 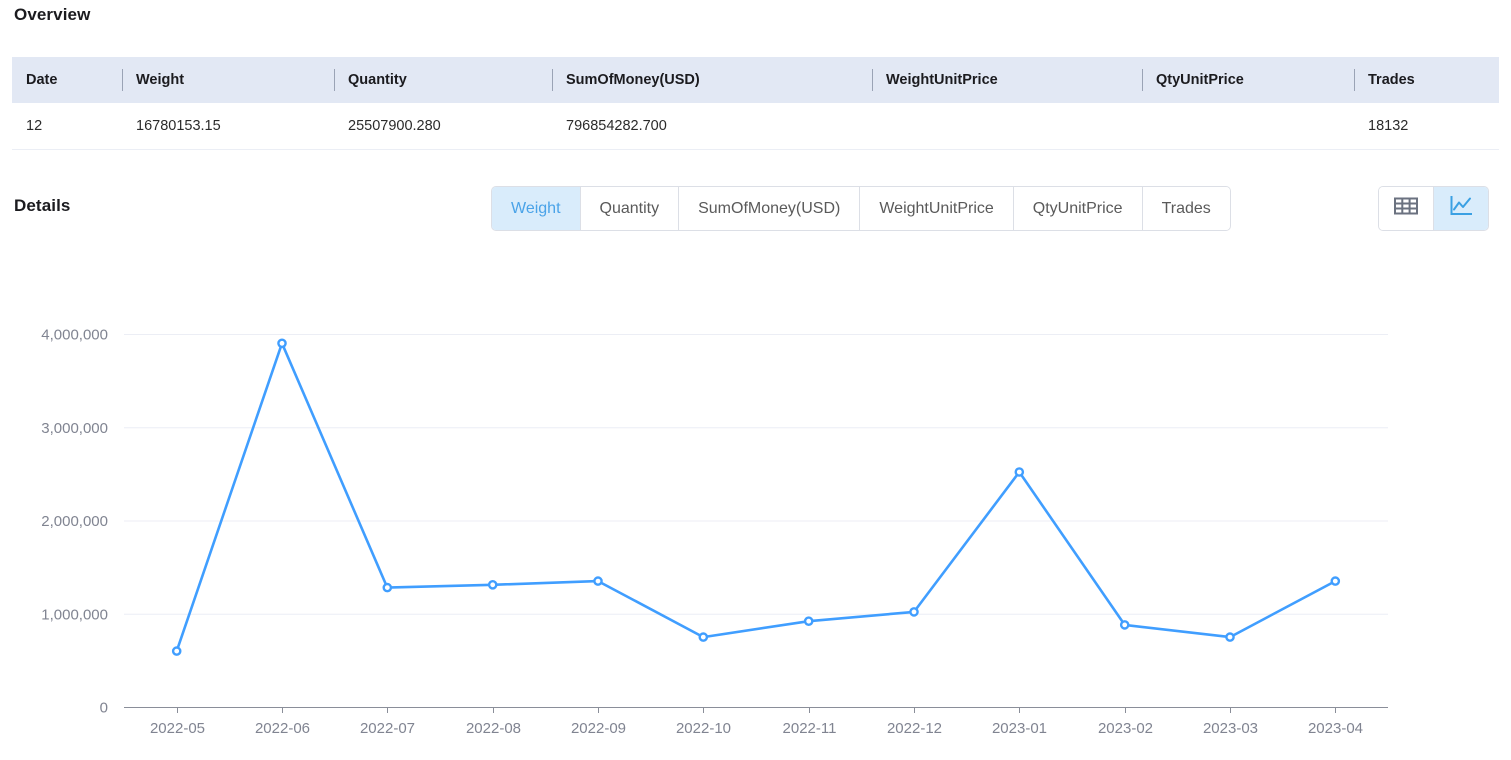 I want to click on x-axis-tick-label: 2023-02, so click(x=1125, y=728).